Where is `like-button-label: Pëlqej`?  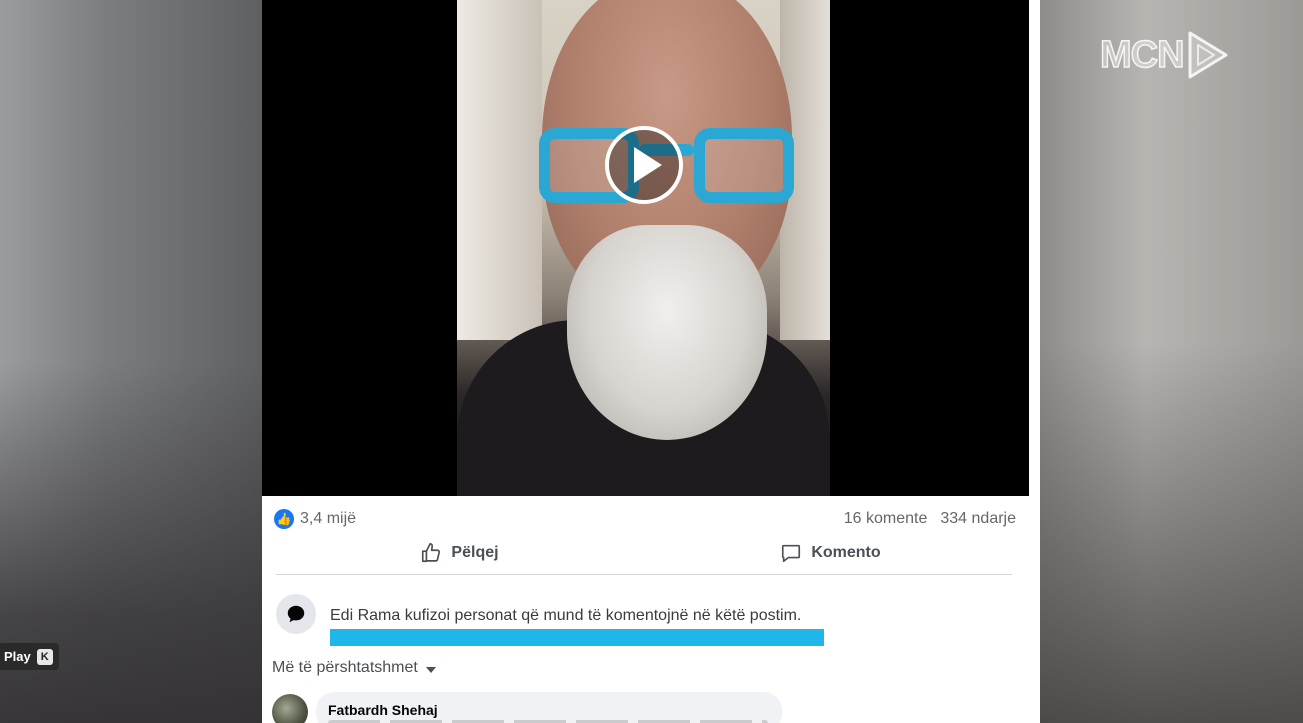
like-button-label: Pëlqej is located at coordinates (475, 552).